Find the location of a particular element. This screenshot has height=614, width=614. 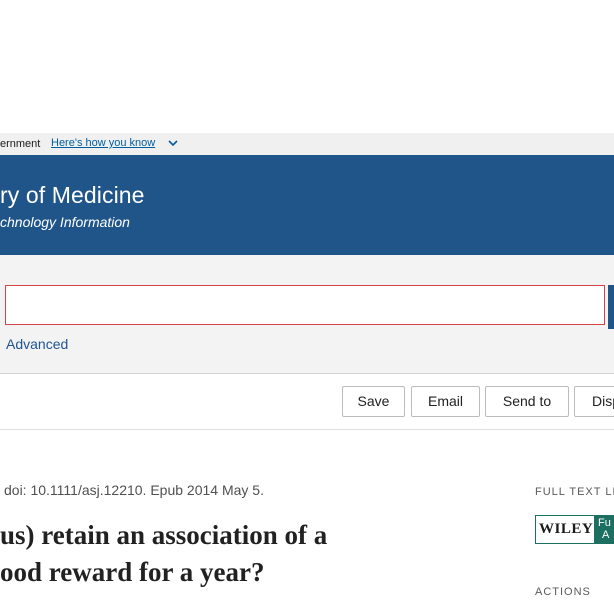

advanced-search-link: Advanced is located at coordinates (37, 344).